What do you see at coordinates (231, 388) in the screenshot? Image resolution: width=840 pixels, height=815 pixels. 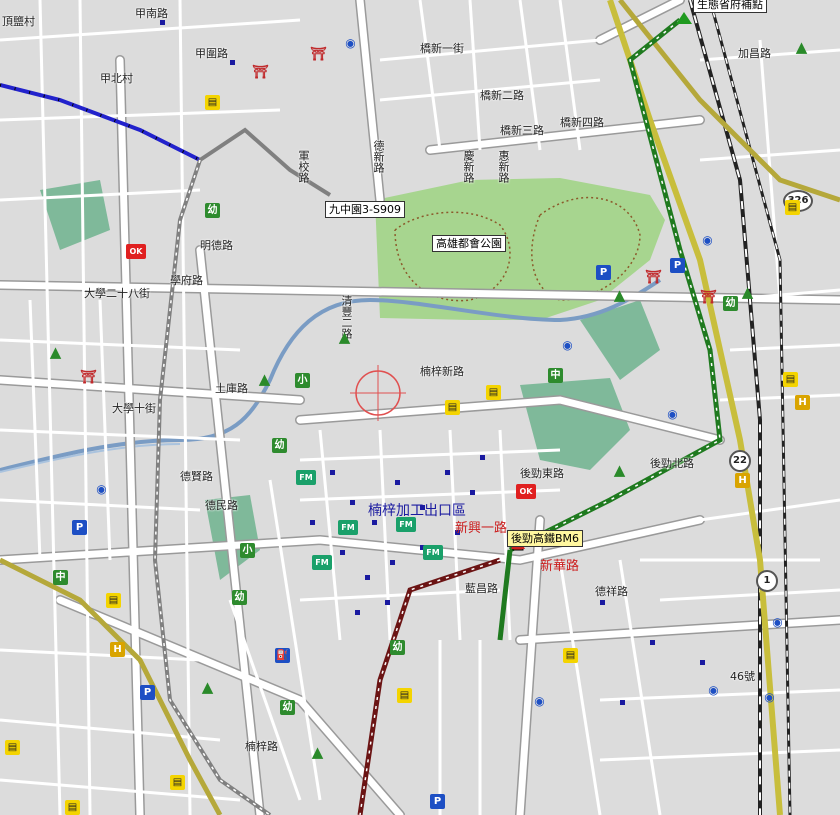 I see `road-label: 土庫路` at bounding box center [231, 388].